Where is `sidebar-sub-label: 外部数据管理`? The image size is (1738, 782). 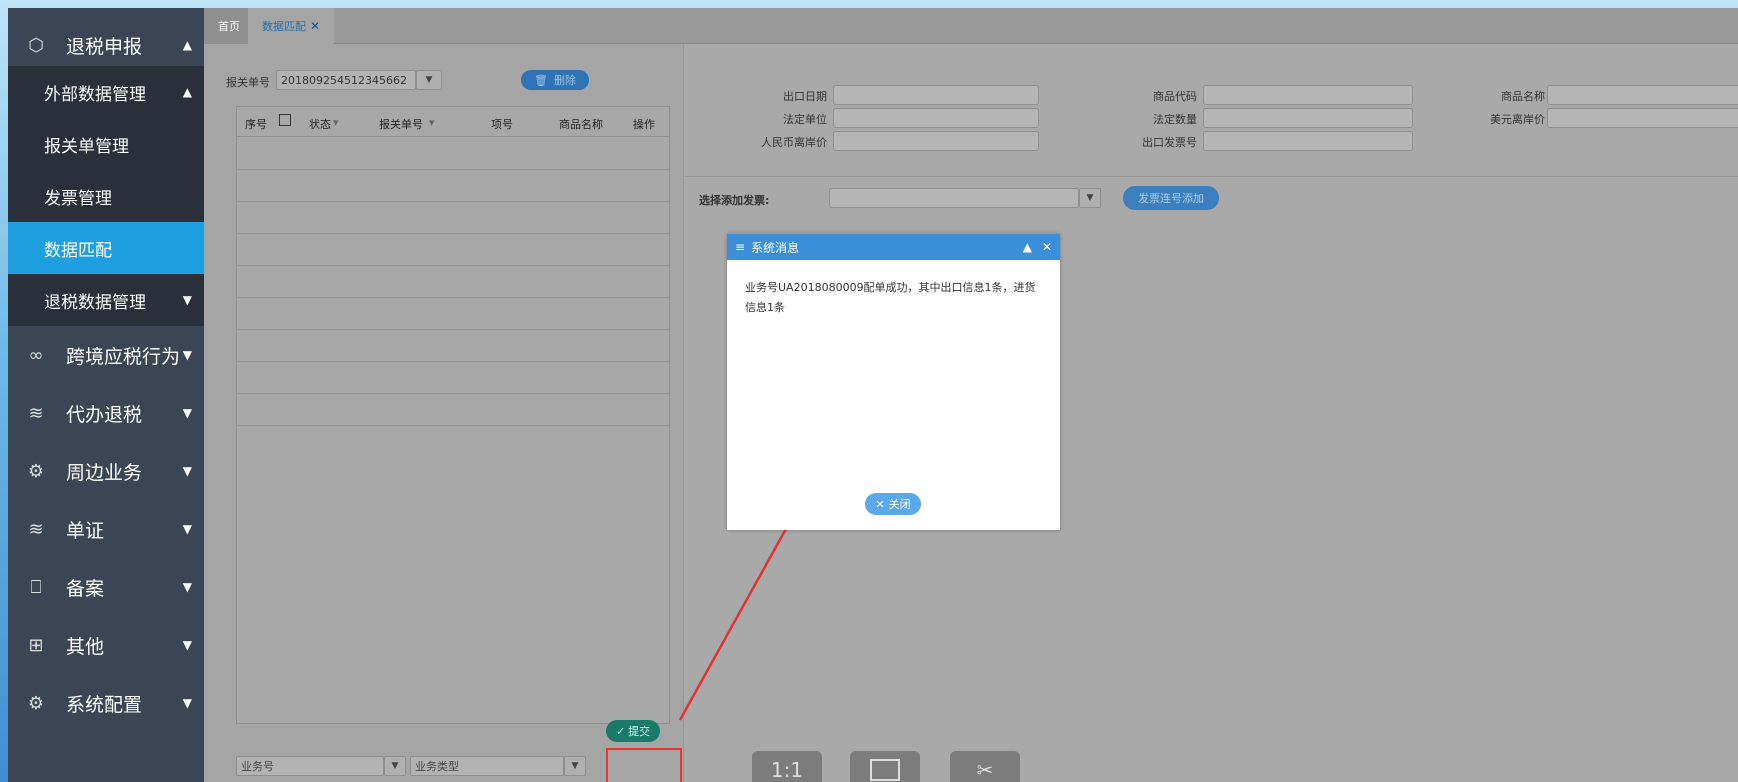
sidebar-sub-label: 外部数据管理 is located at coordinates (95, 94).